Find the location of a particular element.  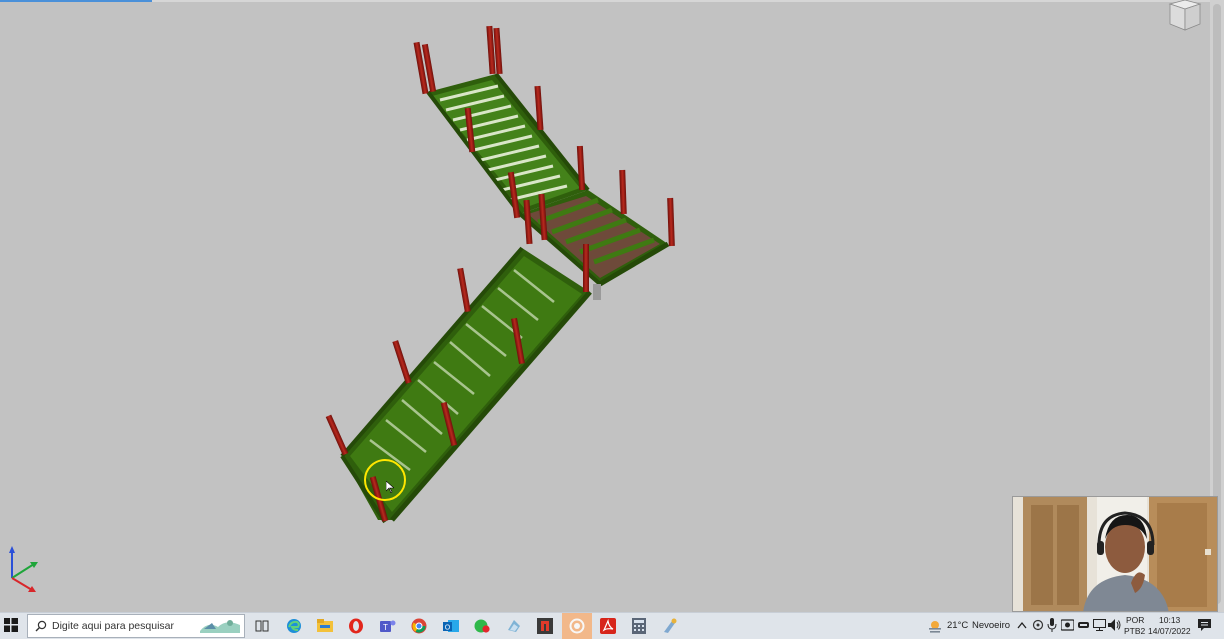

display-icon is located at coordinates (1099, 625).